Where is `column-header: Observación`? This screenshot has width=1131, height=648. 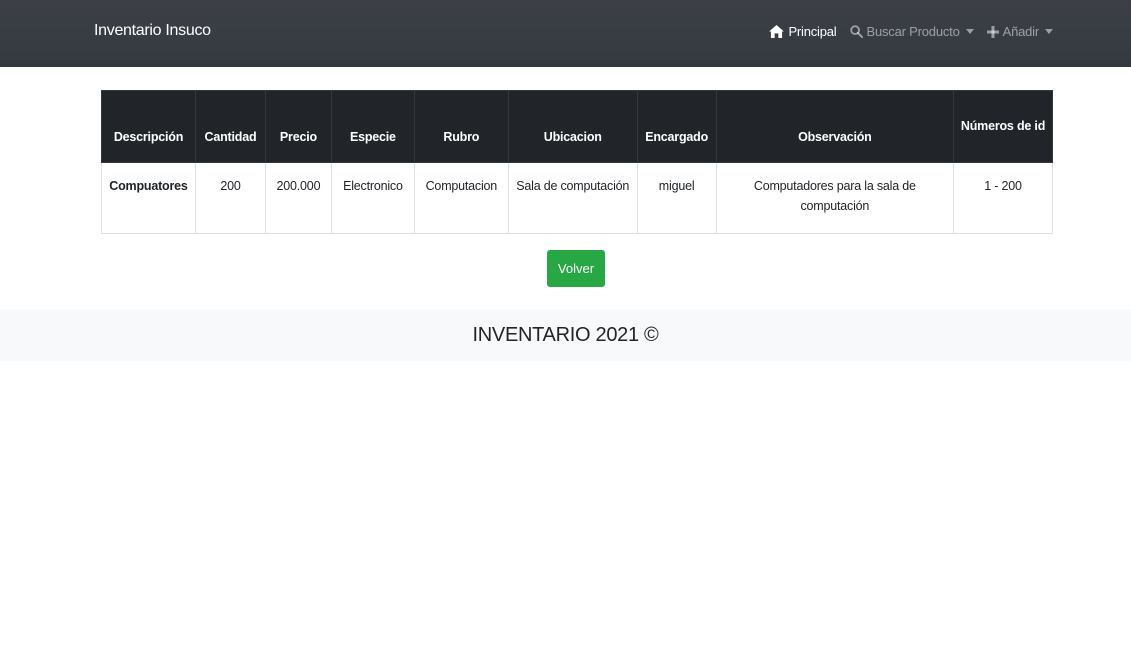
column-header: Observación is located at coordinates (835, 126).